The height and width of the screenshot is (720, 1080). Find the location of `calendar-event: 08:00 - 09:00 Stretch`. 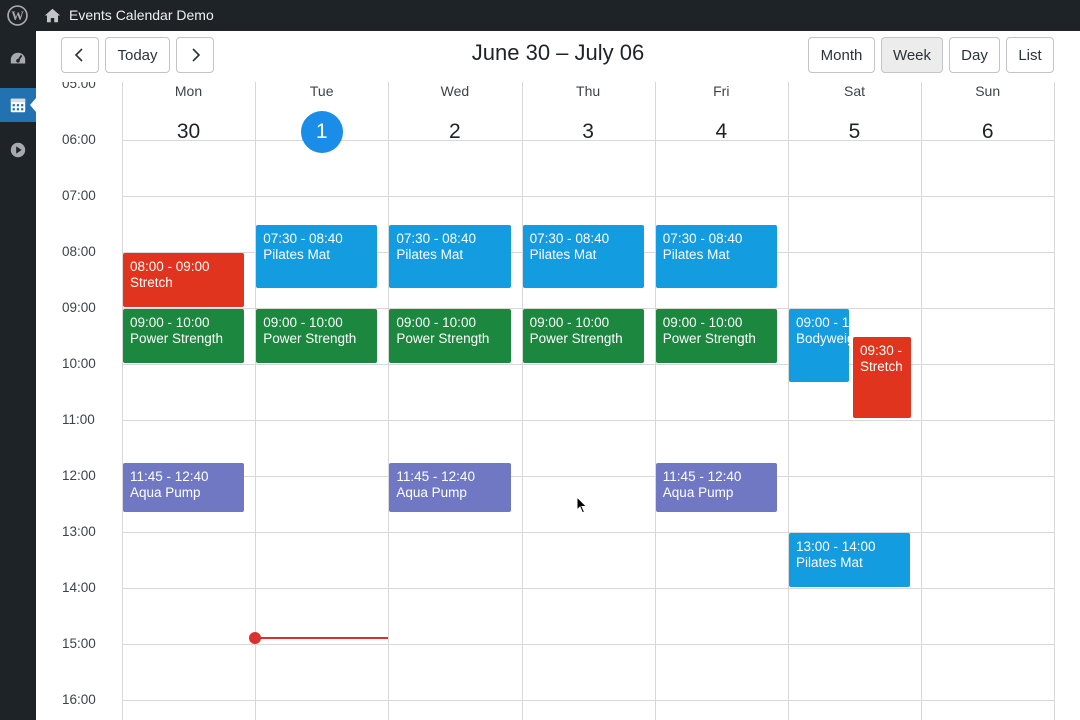

calendar-event: 08:00 - 09:00 Stretch is located at coordinates (184, 280).